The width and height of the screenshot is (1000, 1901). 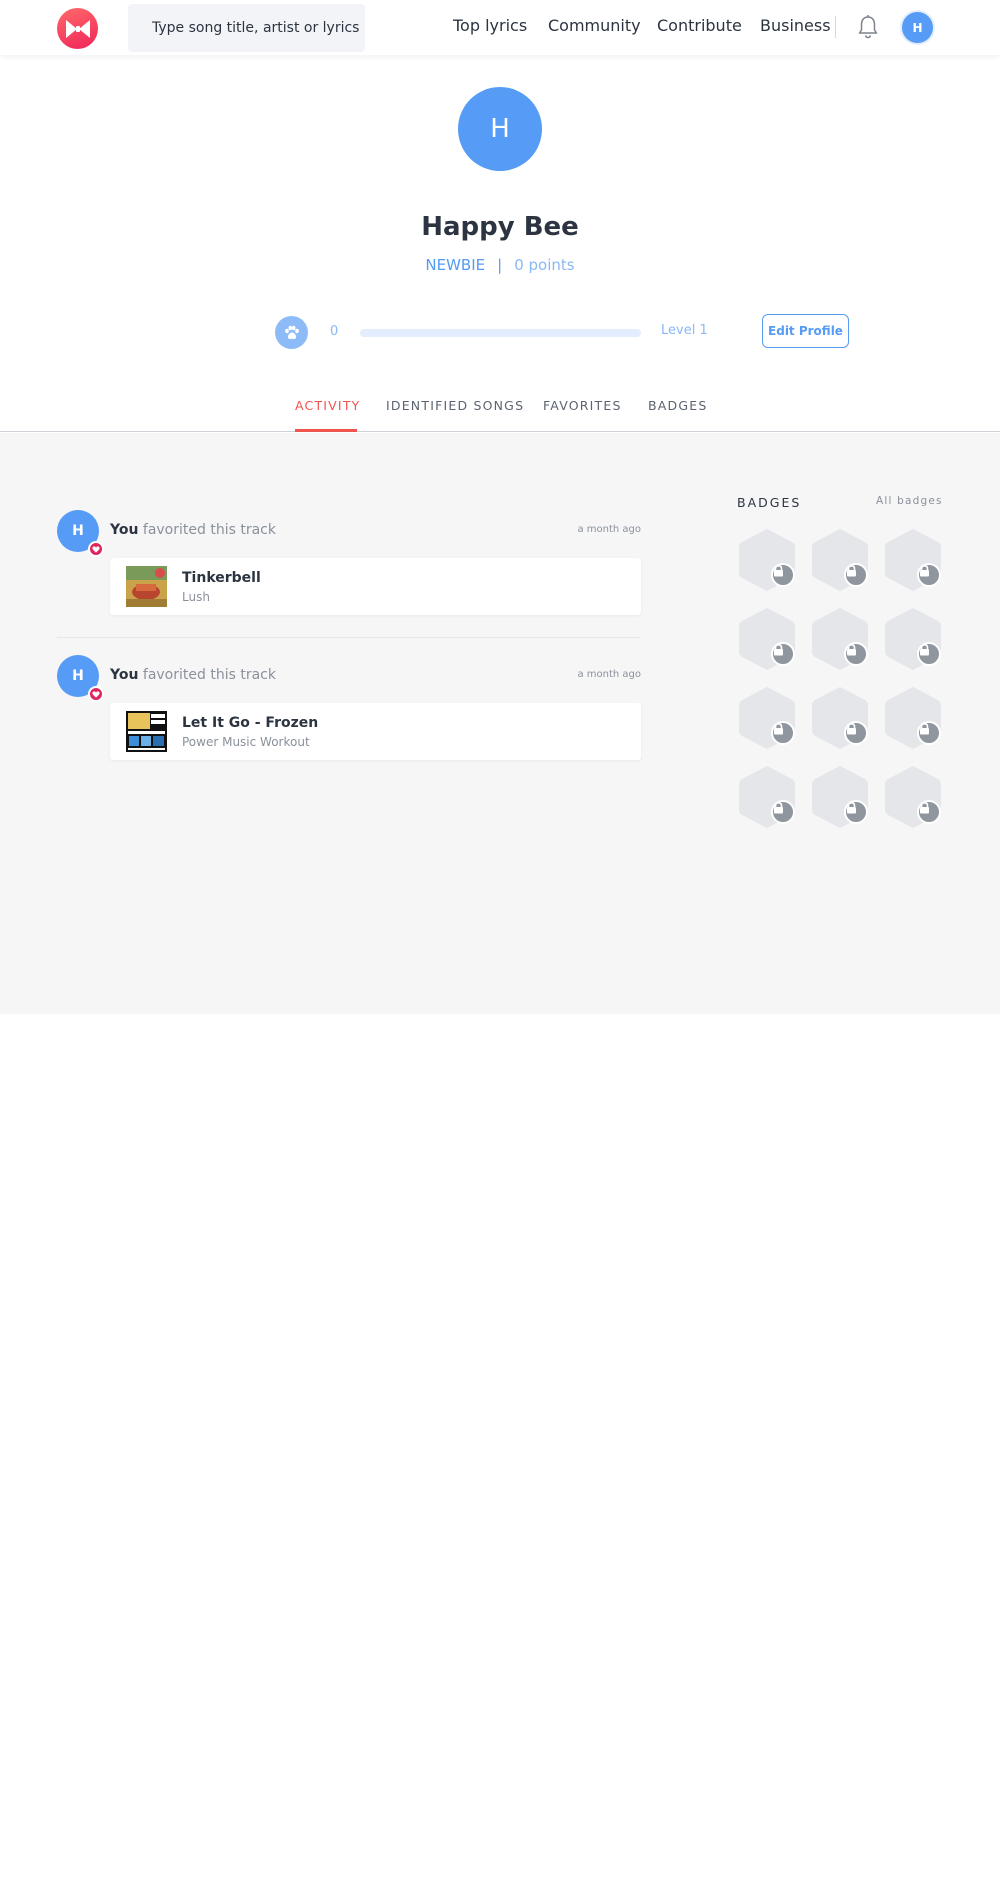 I want to click on user-menu-avatar: H, so click(x=917, y=27).